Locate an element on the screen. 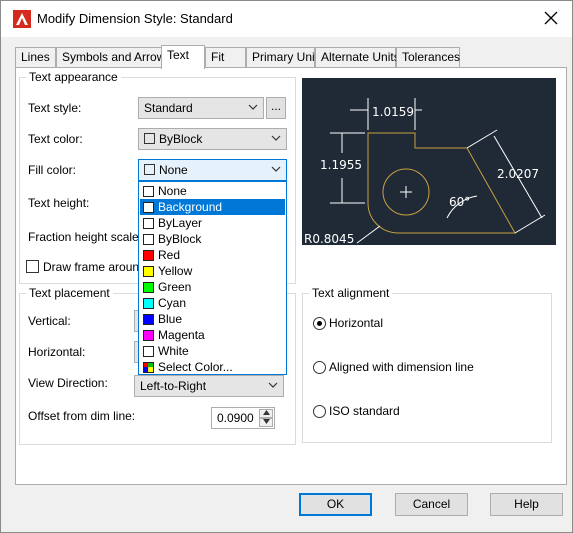 The width and height of the screenshot is (573, 533). dropdown-item-magenta: Magenta is located at coordinates (212, 335).